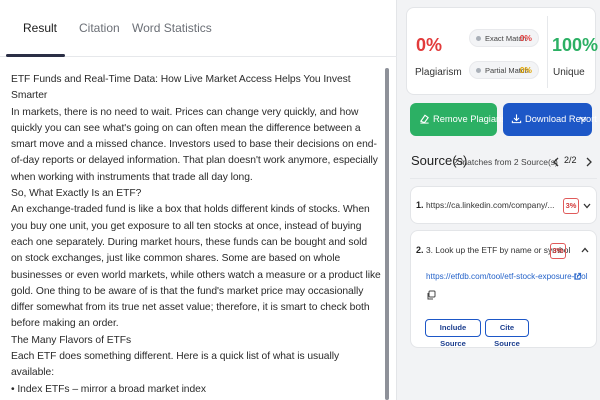  I want to click on download-report-button: Download Report, so click(550, 119).